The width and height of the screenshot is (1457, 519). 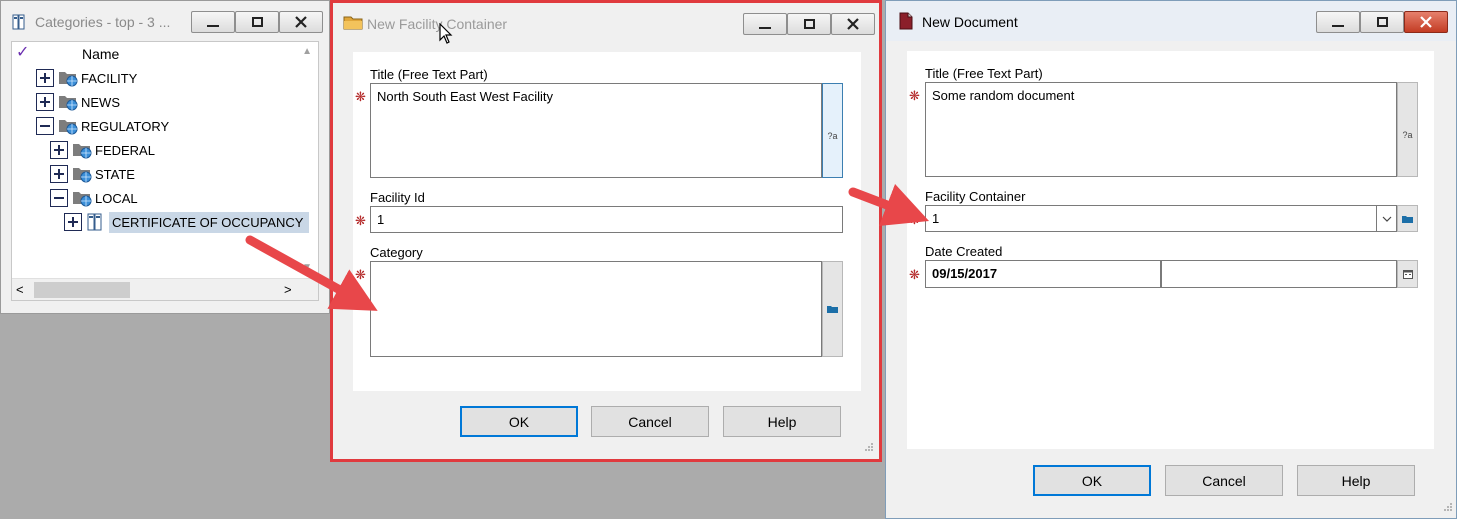 What do you see at coordinates (116, 198) in the screenshot?
I see `tree-item-label: LOCAL` at bounding box center [116, 198].